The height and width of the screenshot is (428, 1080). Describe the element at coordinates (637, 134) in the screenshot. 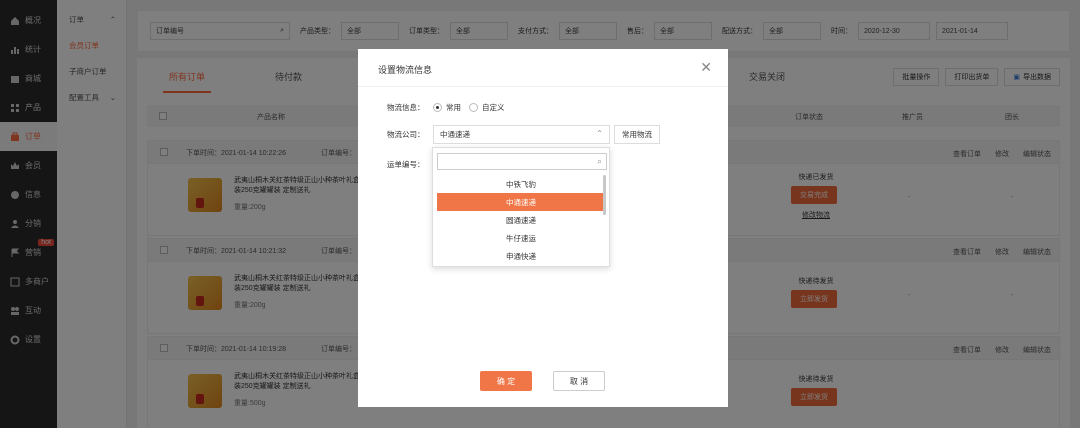

I see `common-logistics-button: 常用物流` at that location.